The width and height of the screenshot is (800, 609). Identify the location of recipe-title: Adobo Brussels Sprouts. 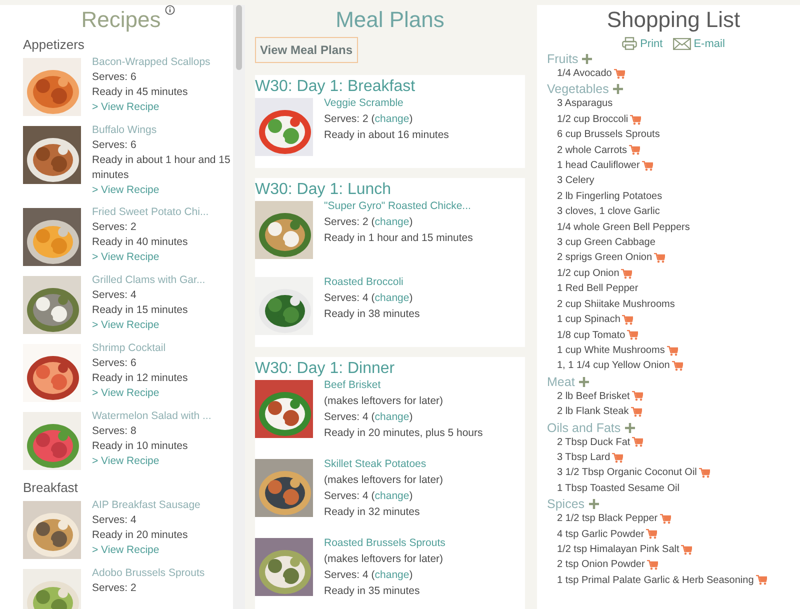
(148, 573).